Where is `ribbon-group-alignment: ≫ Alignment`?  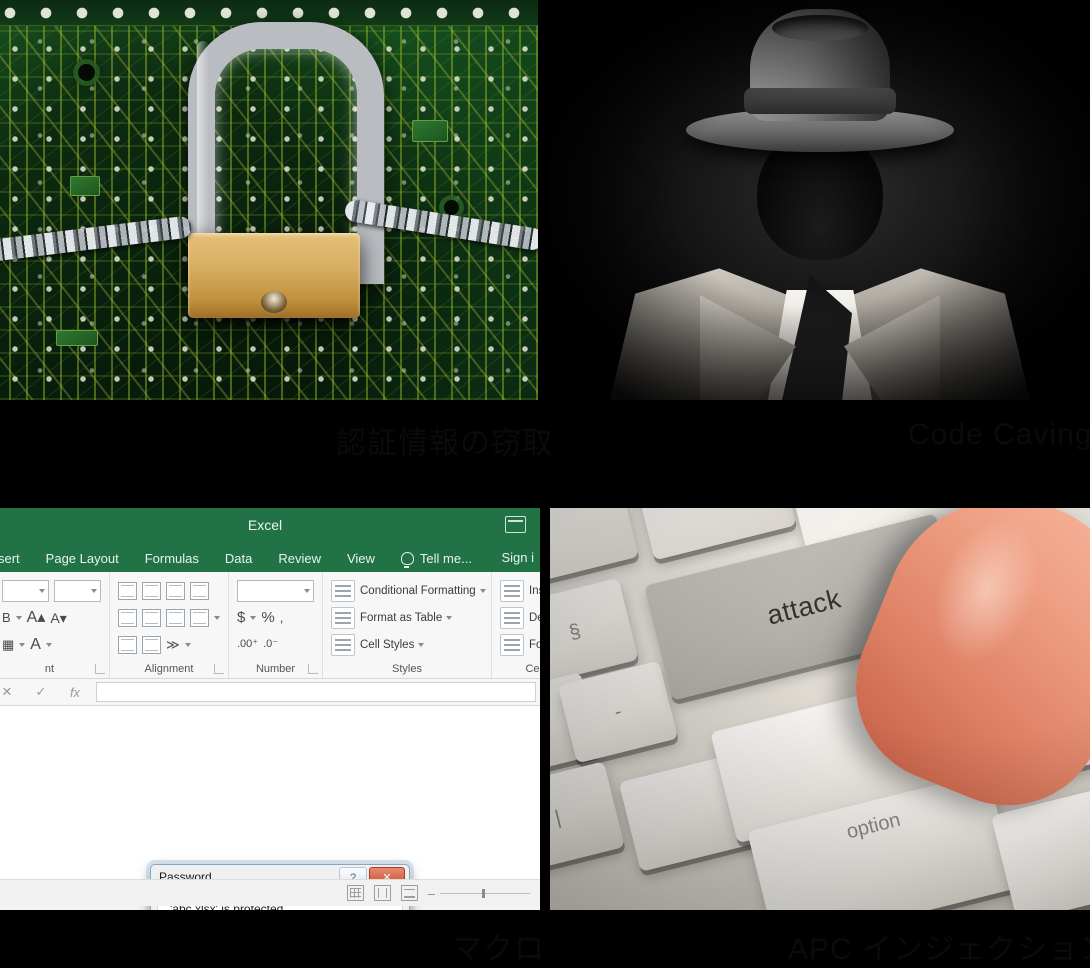 ribbon-group-alignment: ≫ Alignment is located at coordinates (169, 625).